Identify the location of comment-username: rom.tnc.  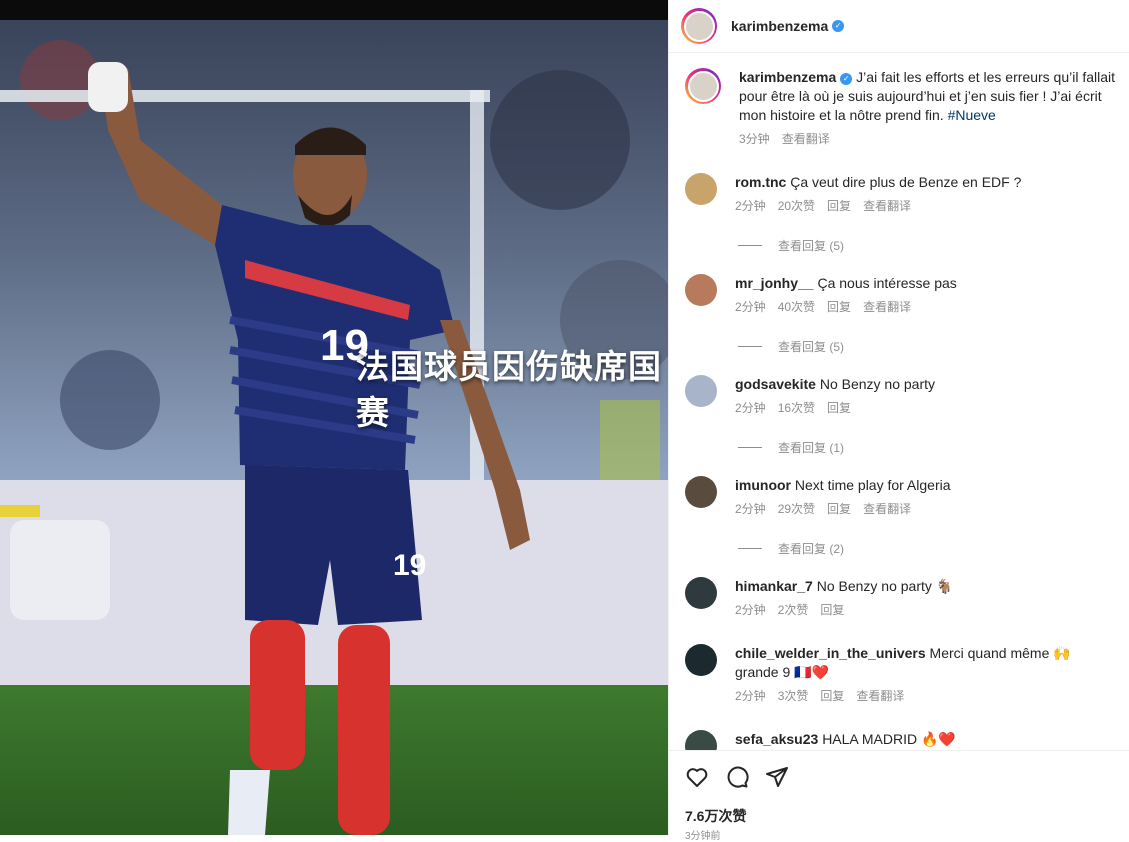
(760, 182).